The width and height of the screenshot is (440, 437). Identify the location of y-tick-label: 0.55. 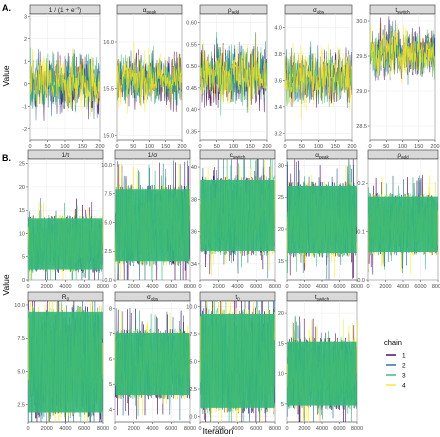
(191, 45).